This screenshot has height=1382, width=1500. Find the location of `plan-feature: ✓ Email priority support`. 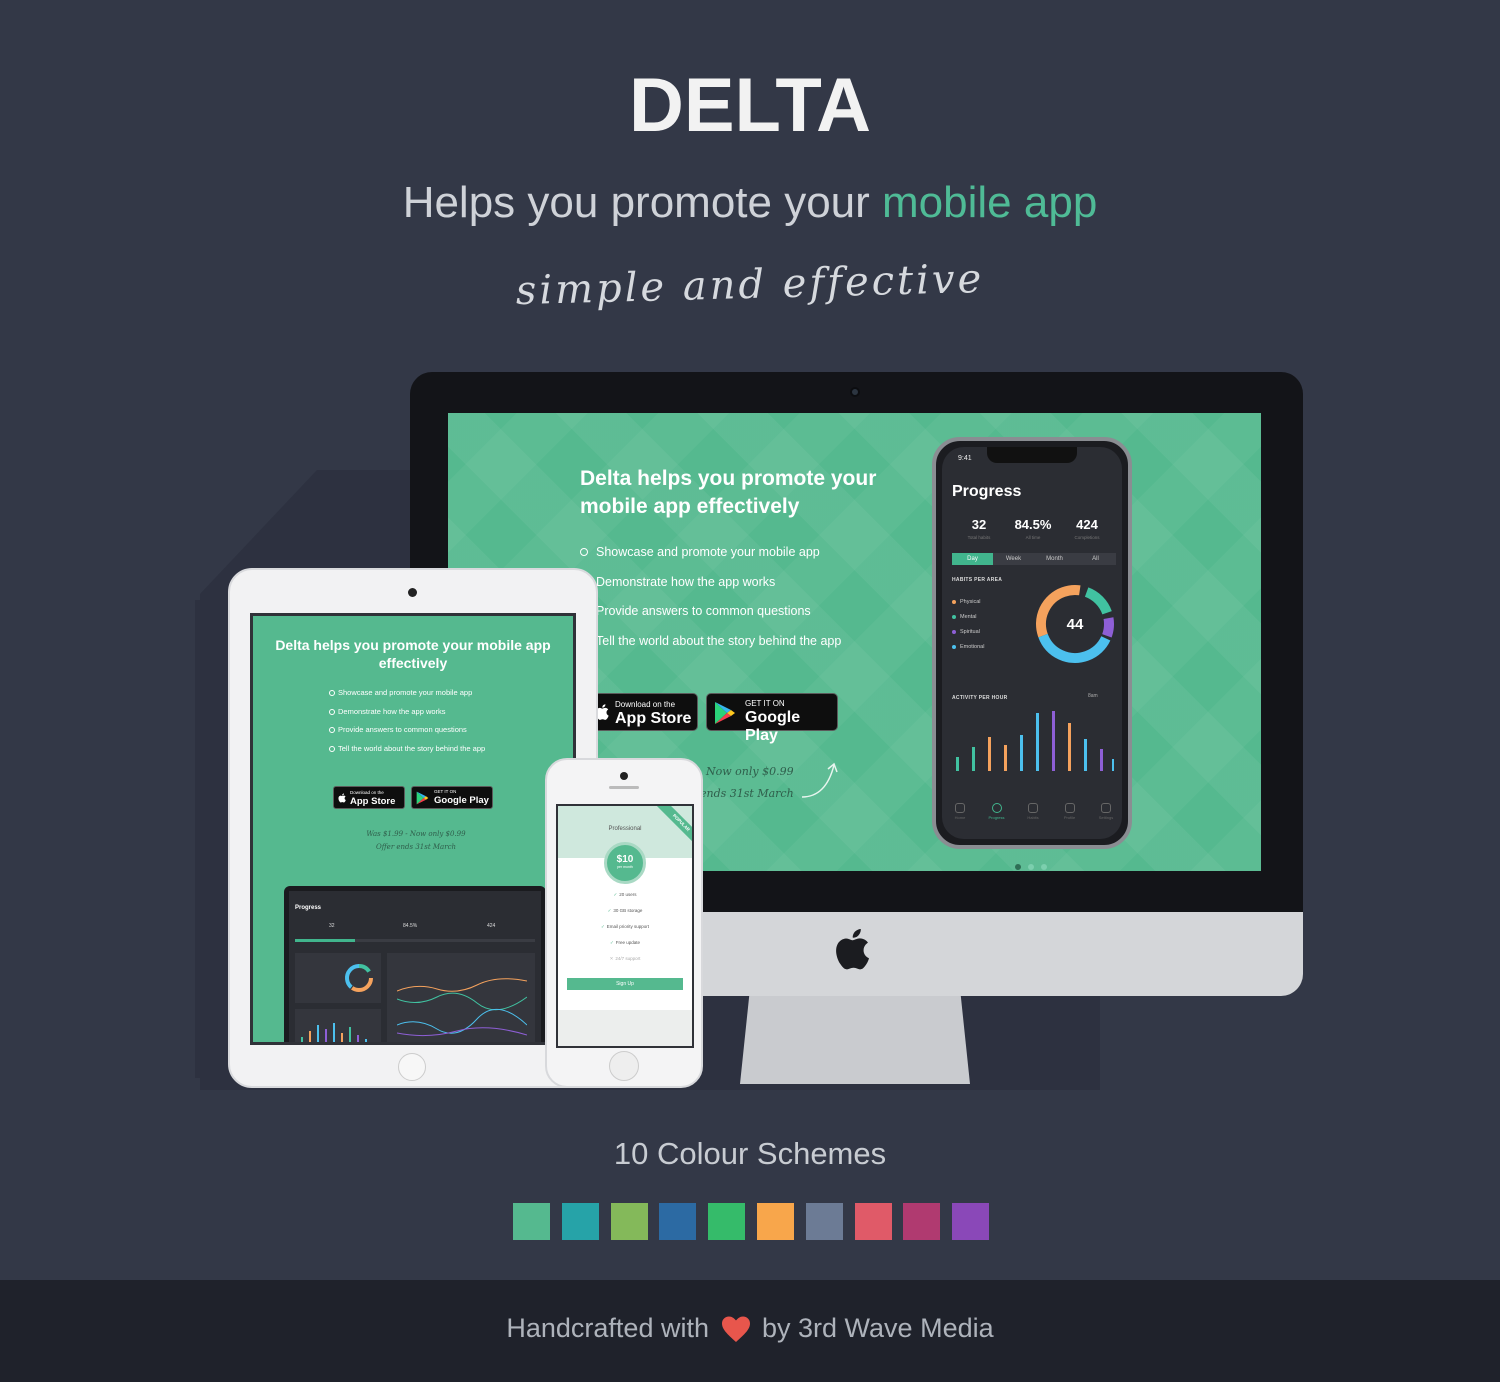

plan-feature: ✓ Email priority support is located at coordinates (625, 932).